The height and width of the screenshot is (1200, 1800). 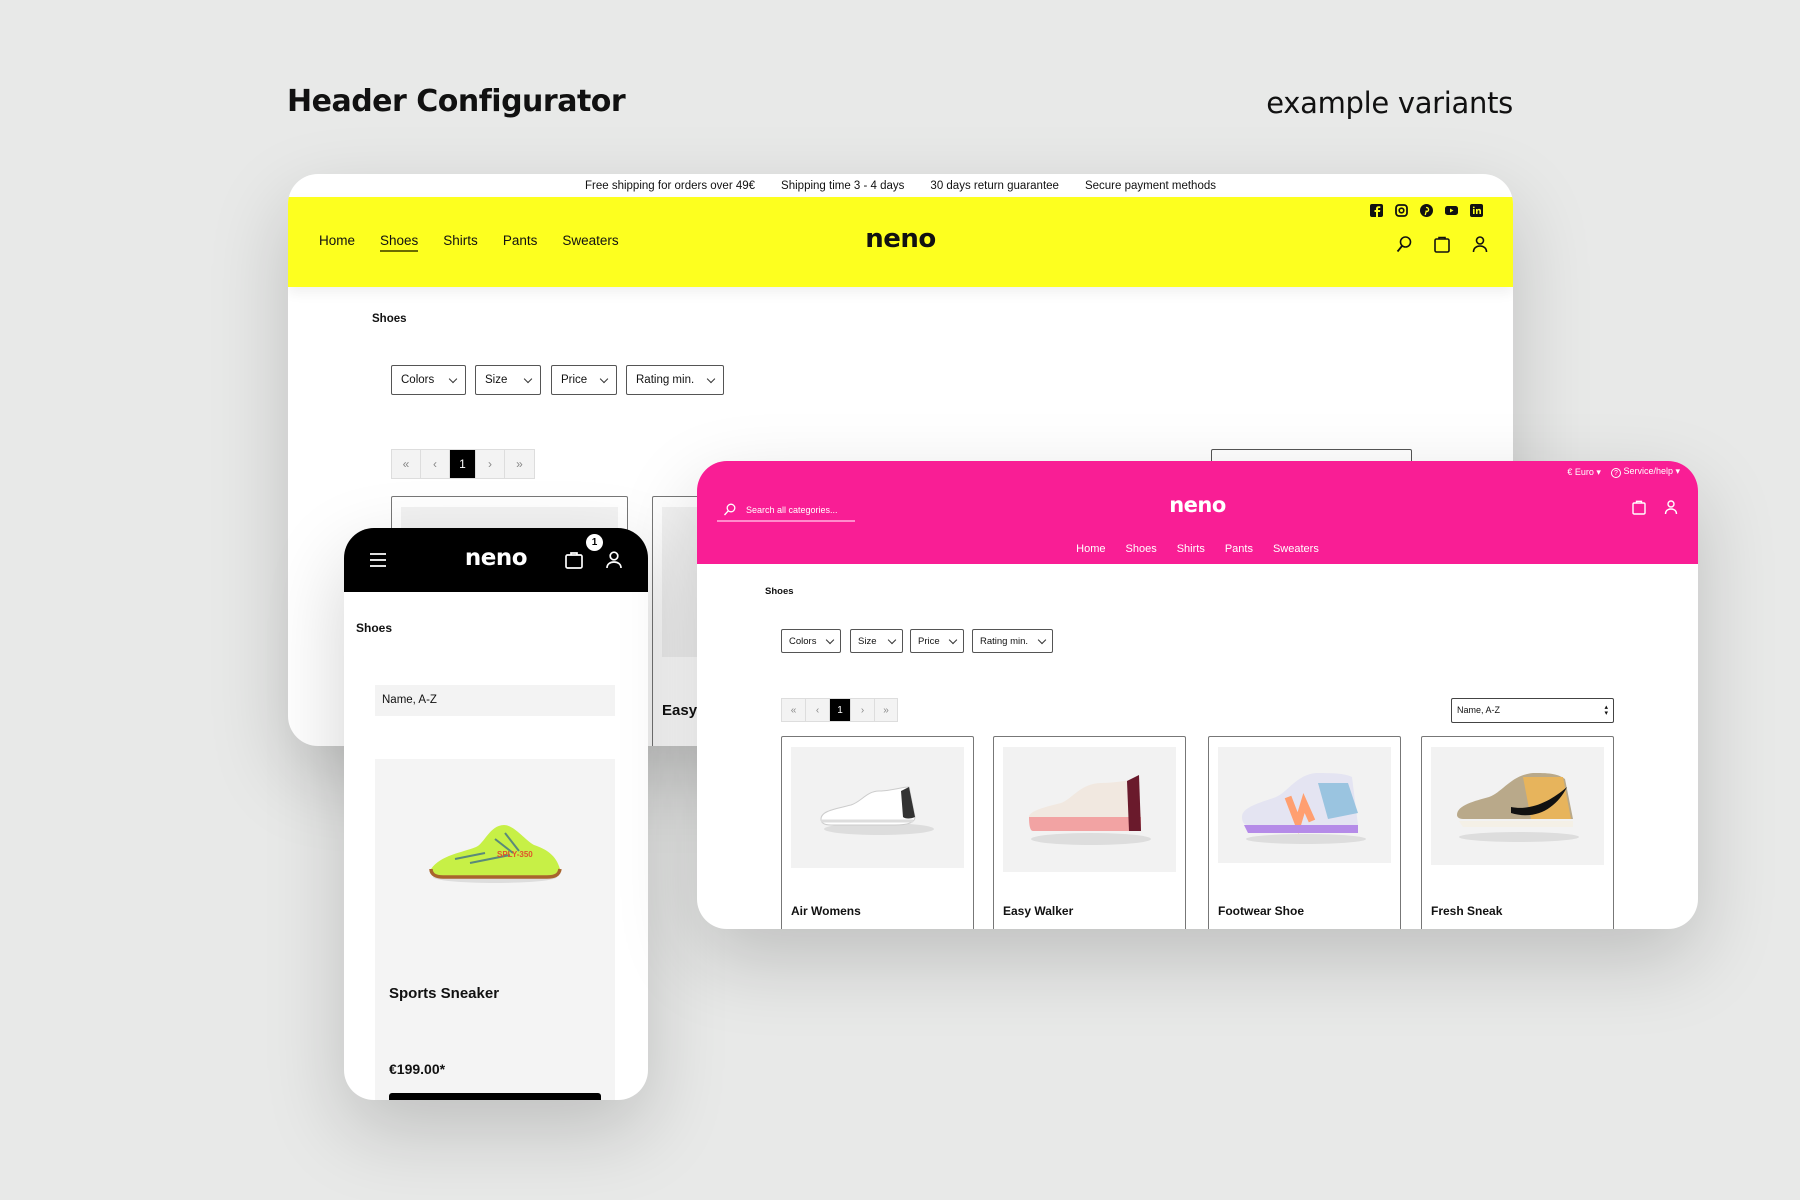 What do you see at coordinates (1239, 549) in the screenshot?
I see `nav-item-pants: Pants` at bounding box center [1239, 549].